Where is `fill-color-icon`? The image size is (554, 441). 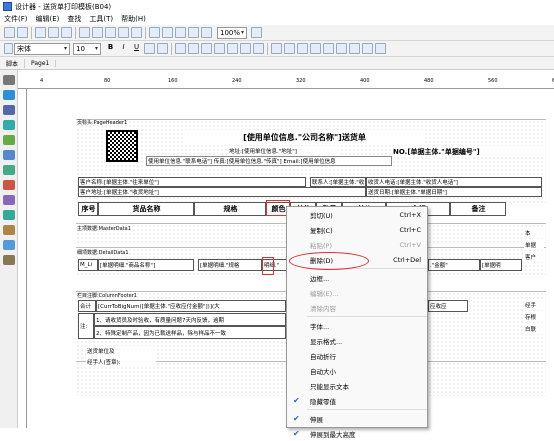
fill-color-icon is located at coordinates (162, 48).